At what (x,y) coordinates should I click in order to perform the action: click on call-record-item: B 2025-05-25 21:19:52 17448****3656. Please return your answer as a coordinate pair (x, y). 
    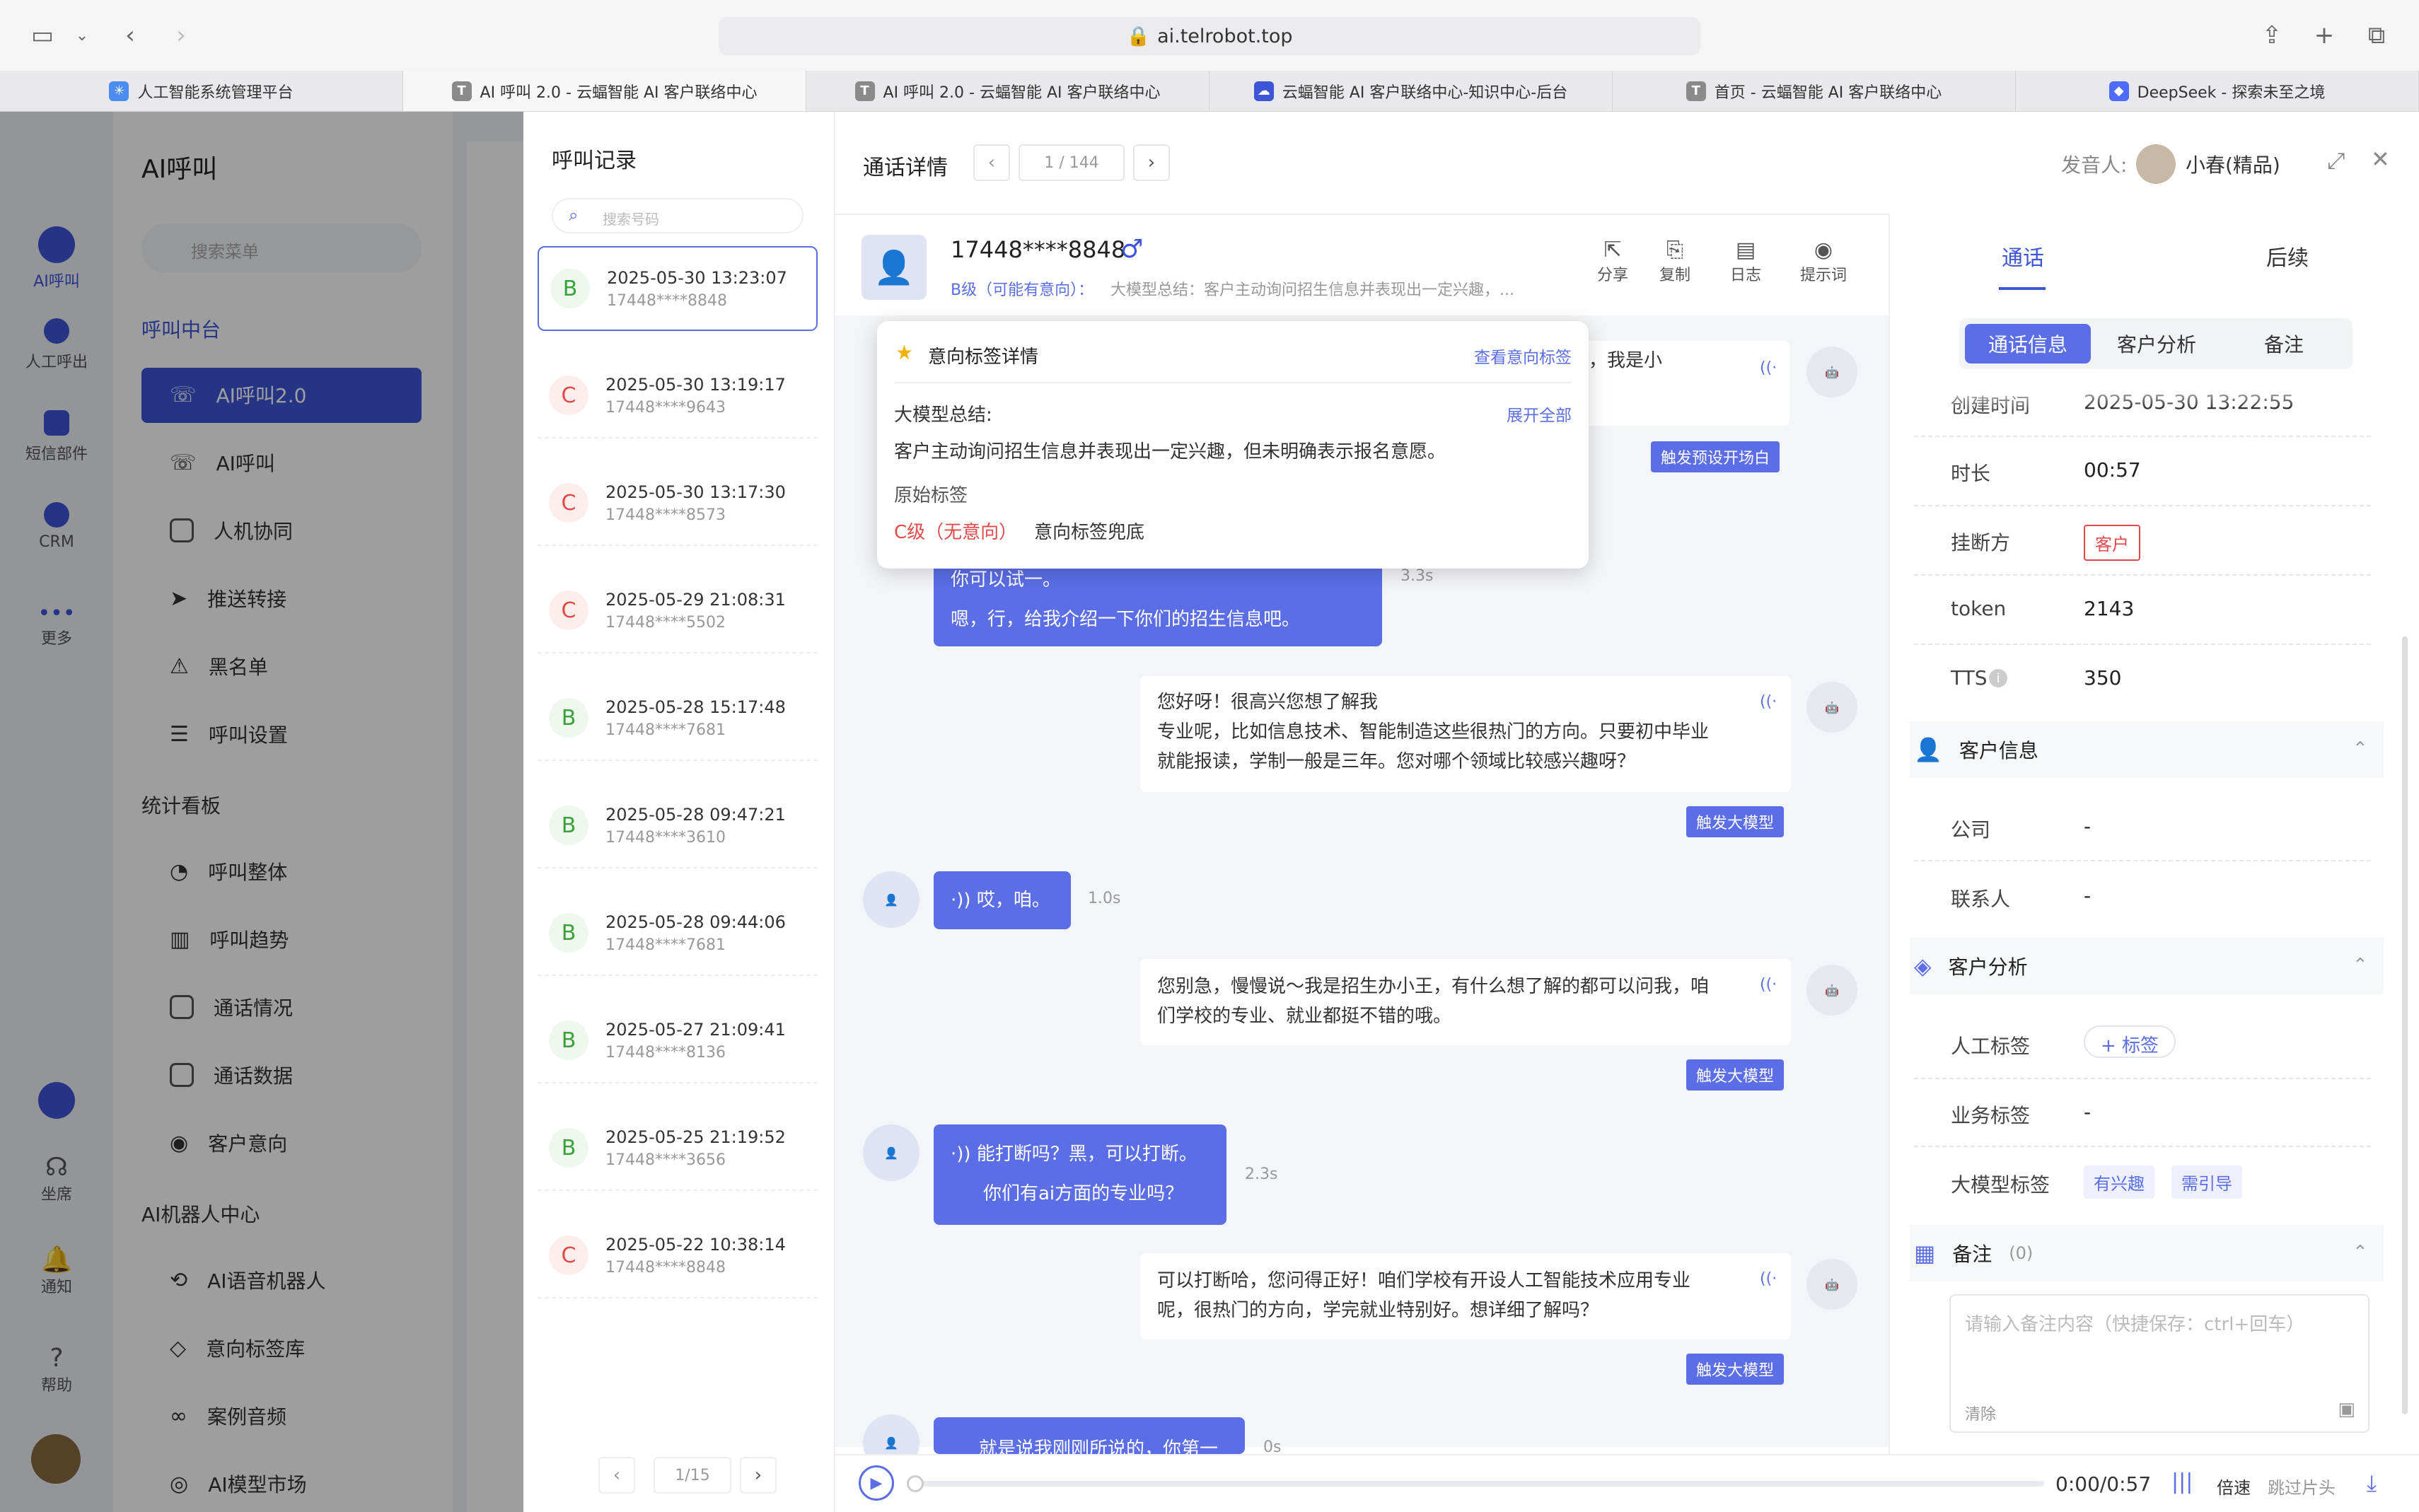
    Looking at the image, I should click on (678, 1148).